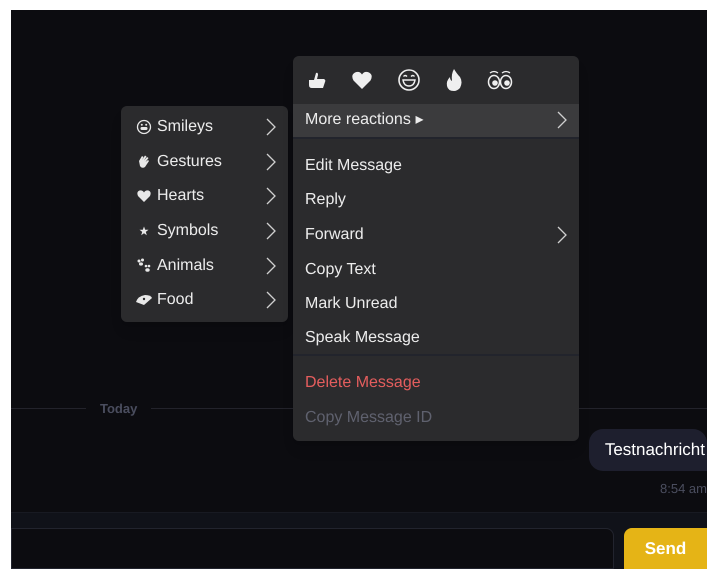  What do you see at coordinates (204, 127) in the screenshot?
I see `menu-item: Smileys` at bounding box center [204, 127].